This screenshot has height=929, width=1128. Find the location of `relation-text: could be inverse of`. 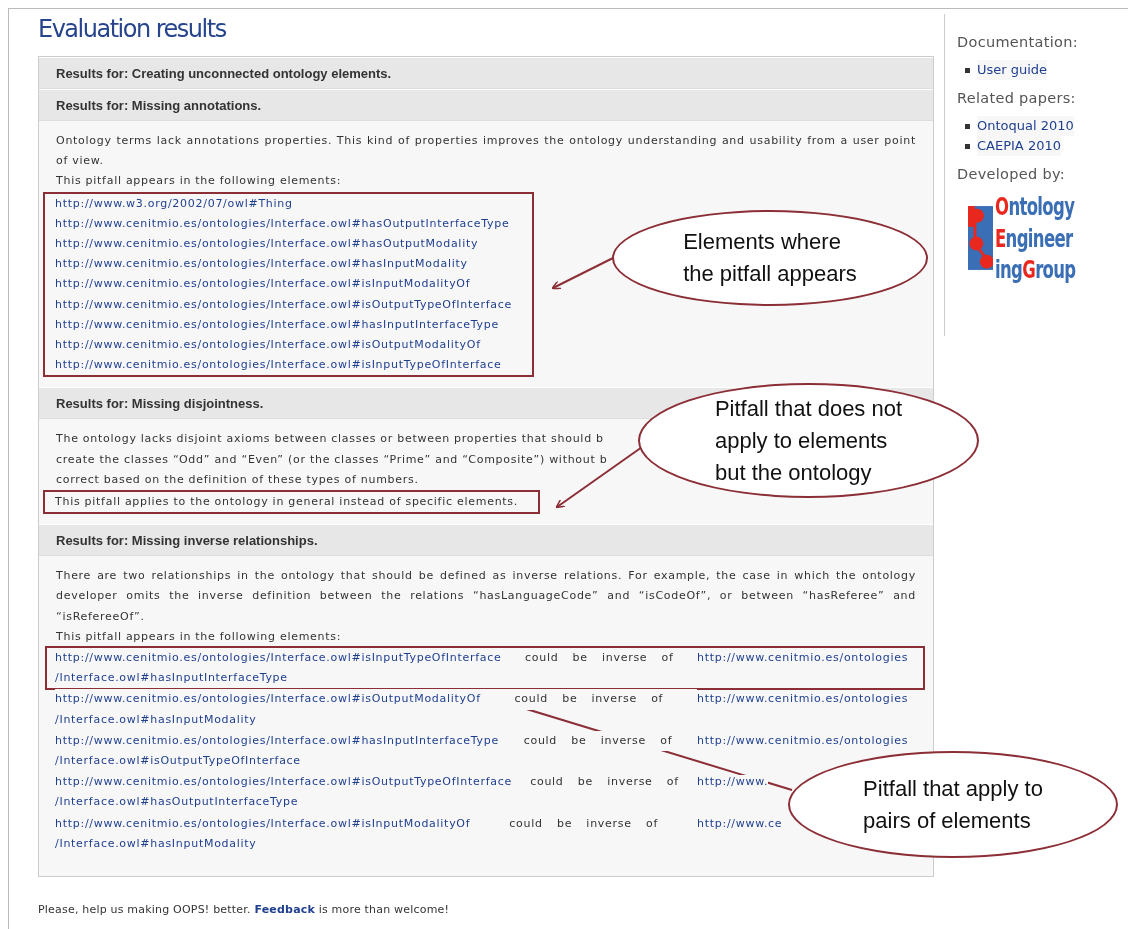

relation-text: could be inverse of is located at coordinates (588, 699).